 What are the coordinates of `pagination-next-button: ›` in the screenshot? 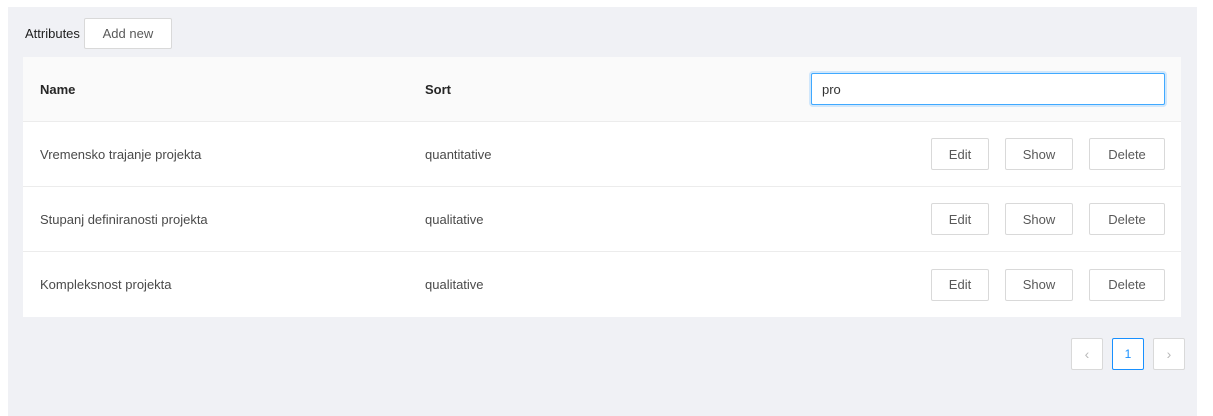 It's located at (1169, 354).